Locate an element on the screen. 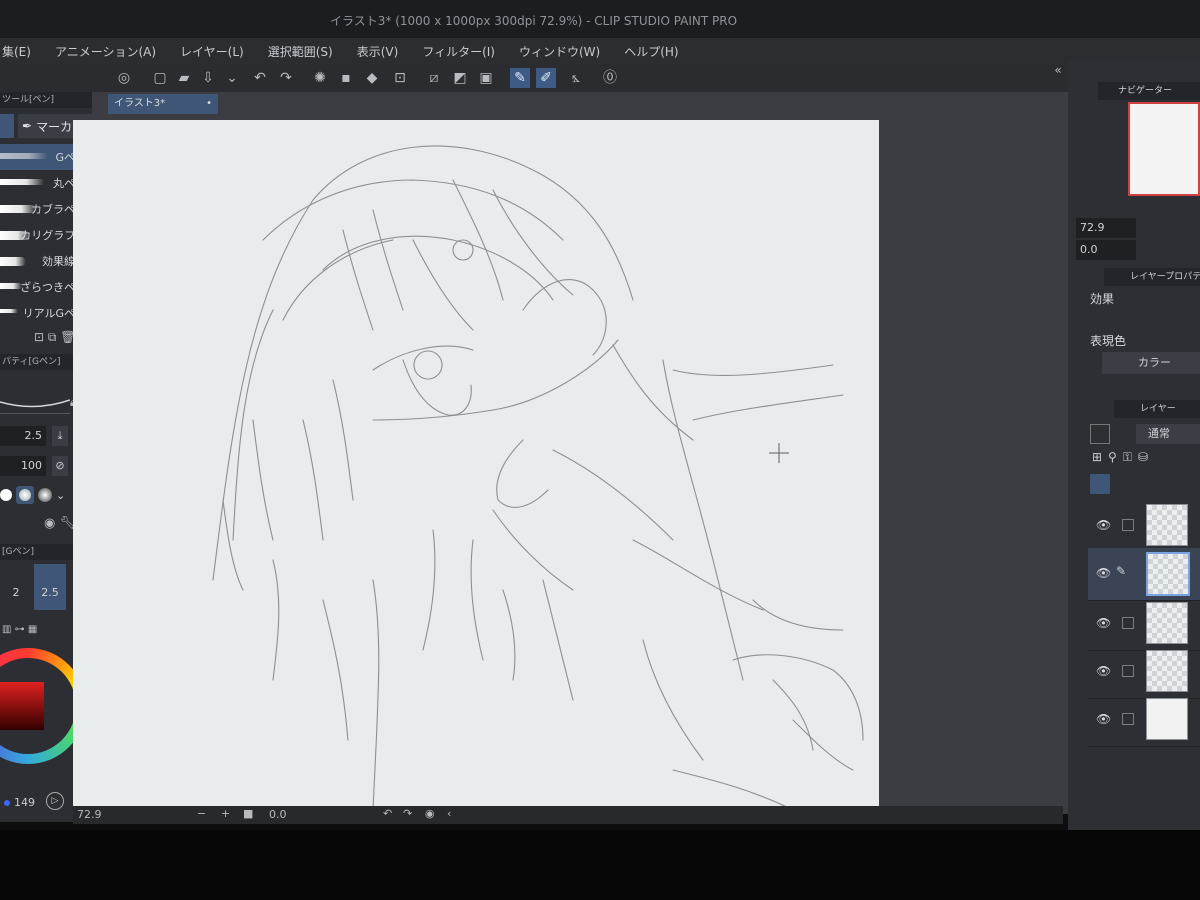 Image resolution: width=1200 pixels, height=900 pixels. layer-panel-tab: レイヤー is located at coordinates (1157, 409).